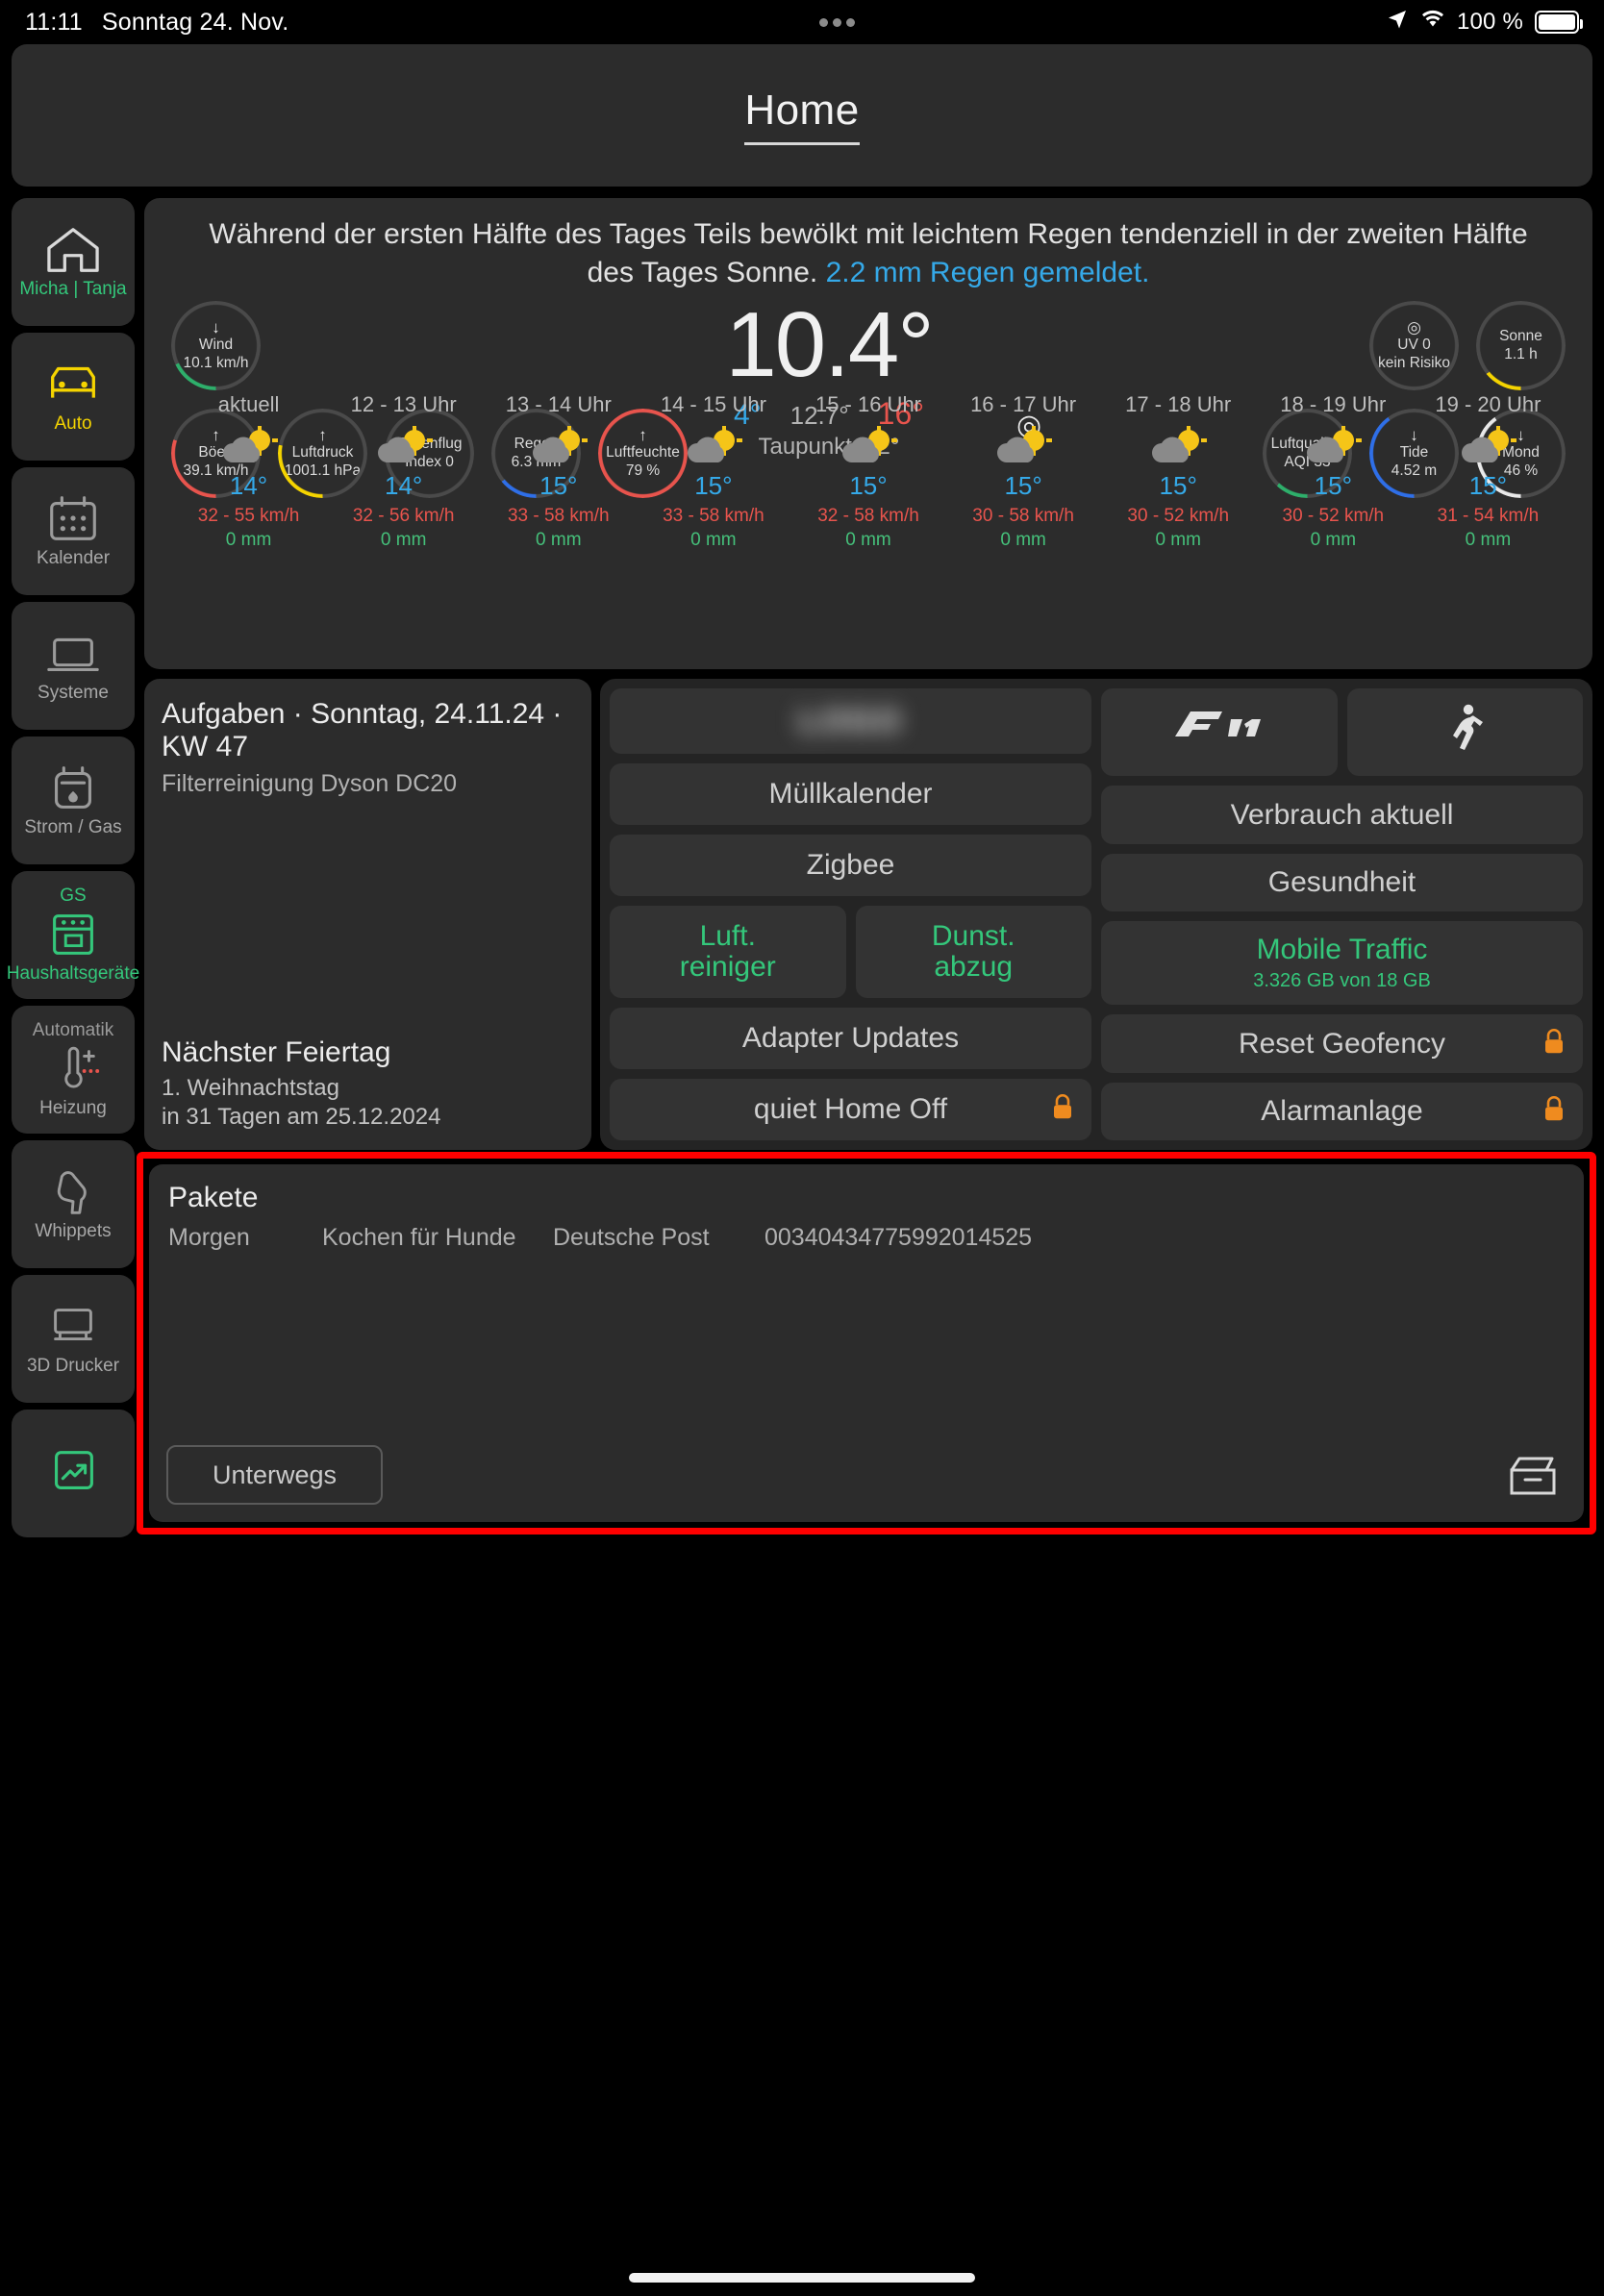  Describe the element at coordinates (73, 788) in the screenshot. I see `meter-icon` at that location.